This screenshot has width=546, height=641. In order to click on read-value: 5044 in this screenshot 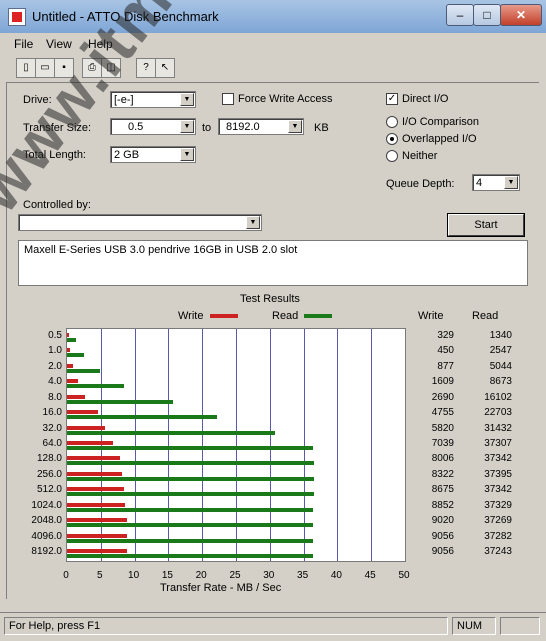, I will do `click(500, 366)`.